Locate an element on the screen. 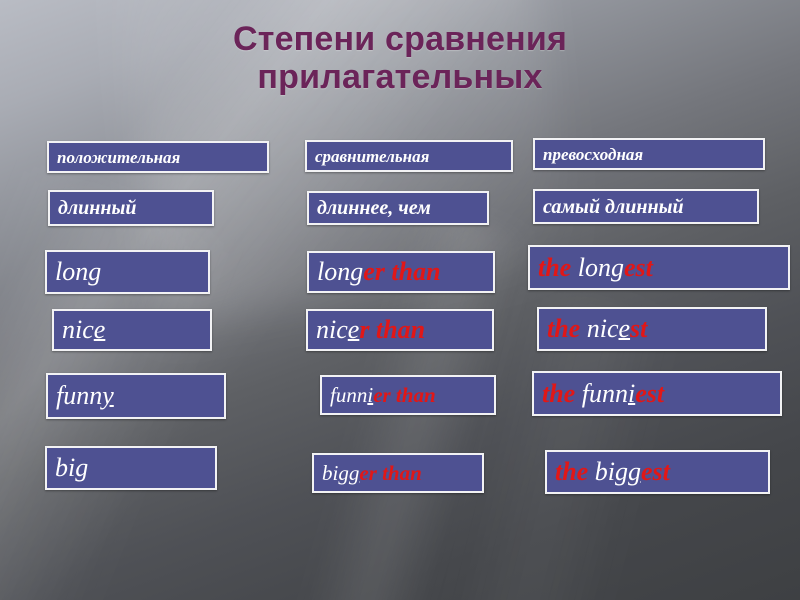 The width and height of the screenshot is (800, 600). adjective-comparative-nice: nicer than is located at coordinates (400, 330).